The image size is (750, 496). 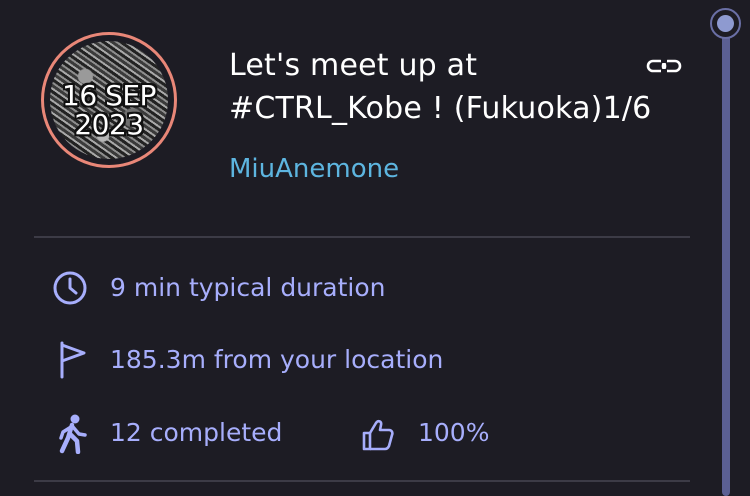 What do you see at coordinates (454, 432) in the screenshot?
I see `rating-text: 100%` at bounding box center [454, 432].